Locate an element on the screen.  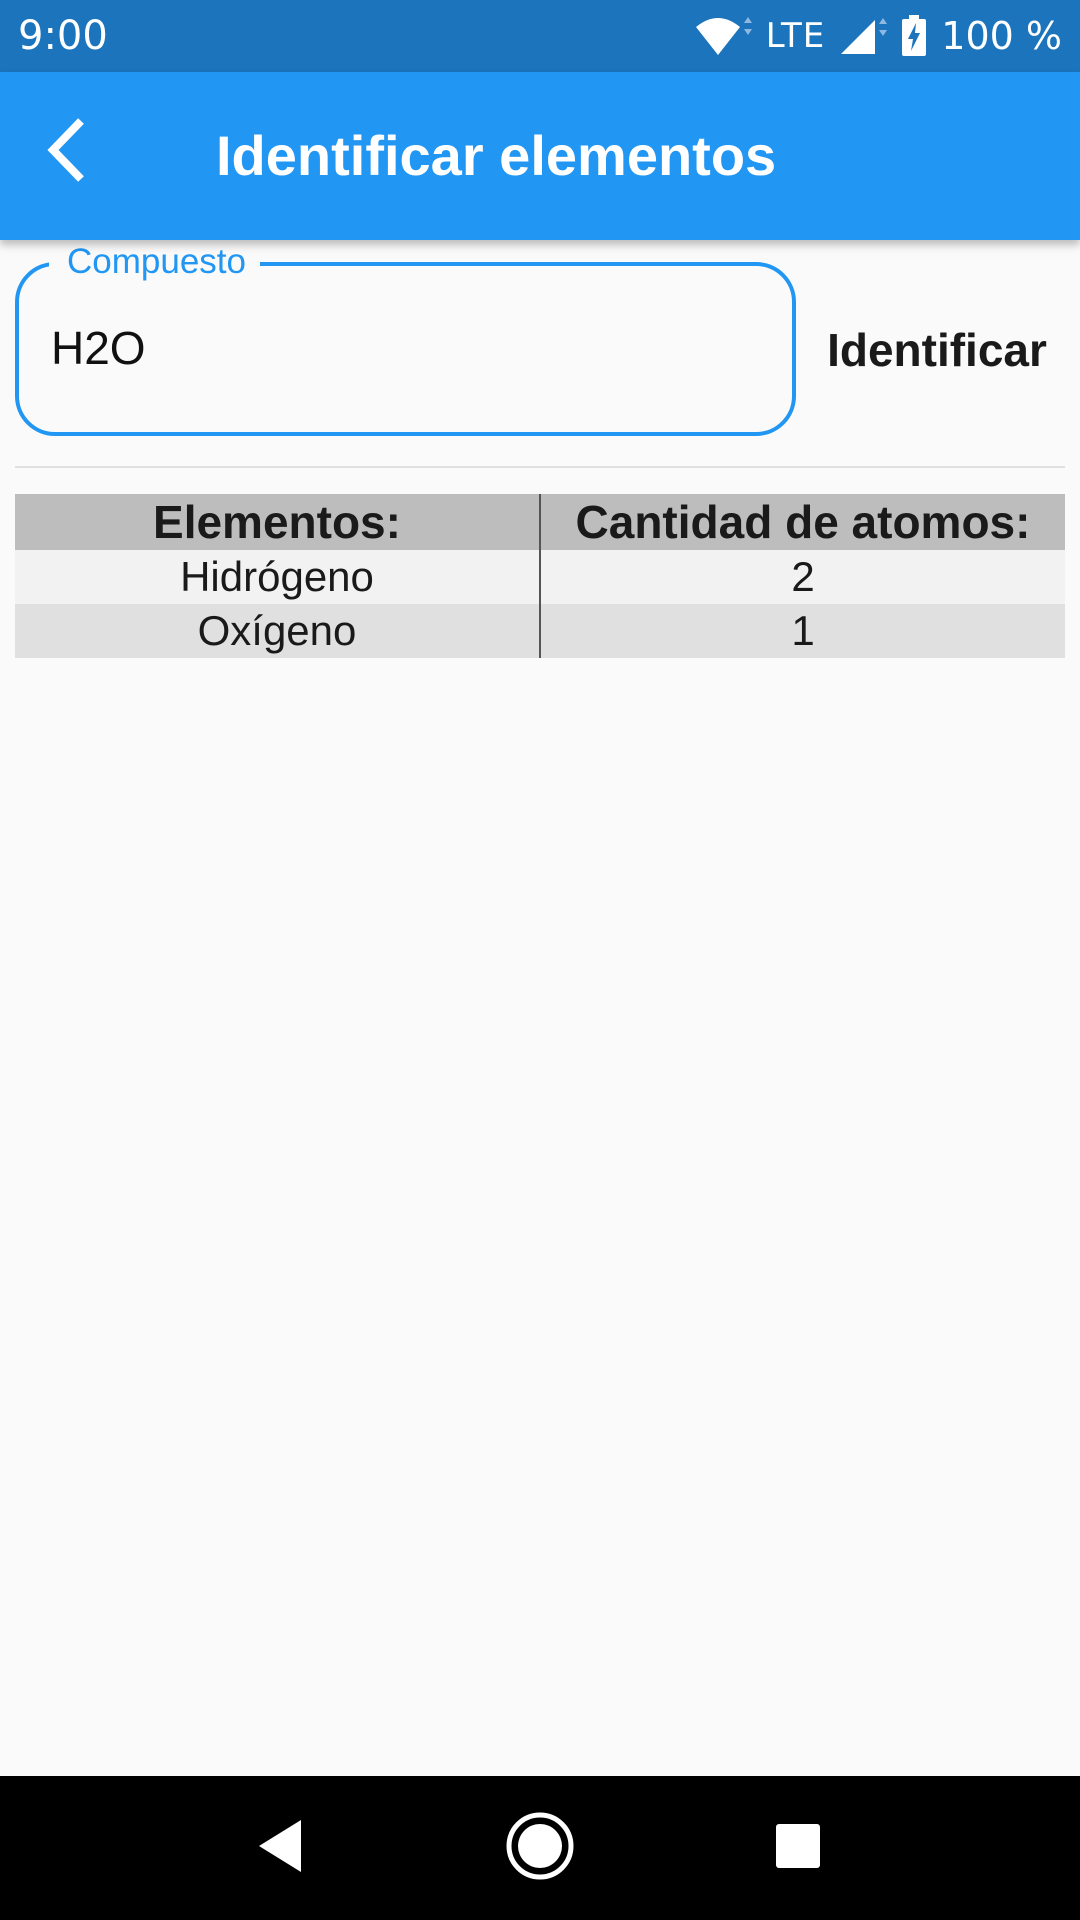
nav-back-button is located at coordinates (280, 1848).